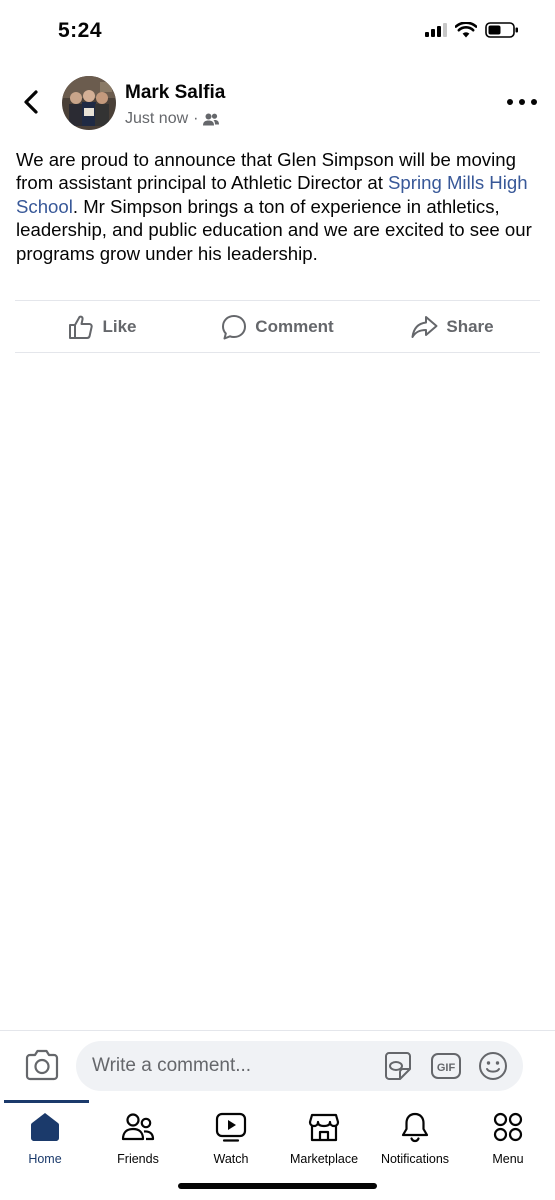 Image resolution: width=555 pixels, height=1200 pixels. I want to click on status-time: 5:24, so click(80, 30).